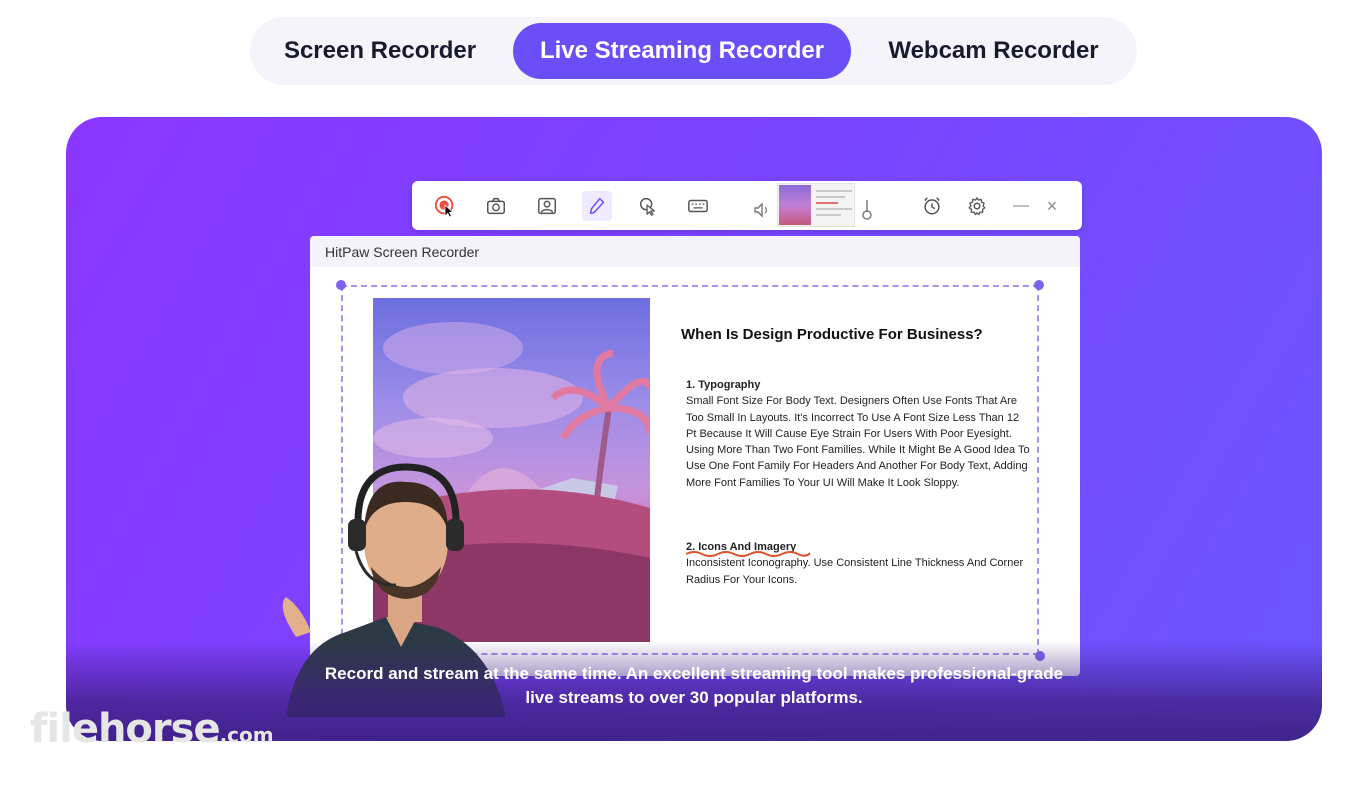  Describe the element at coordinates (246, 735) in the screenshot. I see `watermark-suffix: .com` at that location.